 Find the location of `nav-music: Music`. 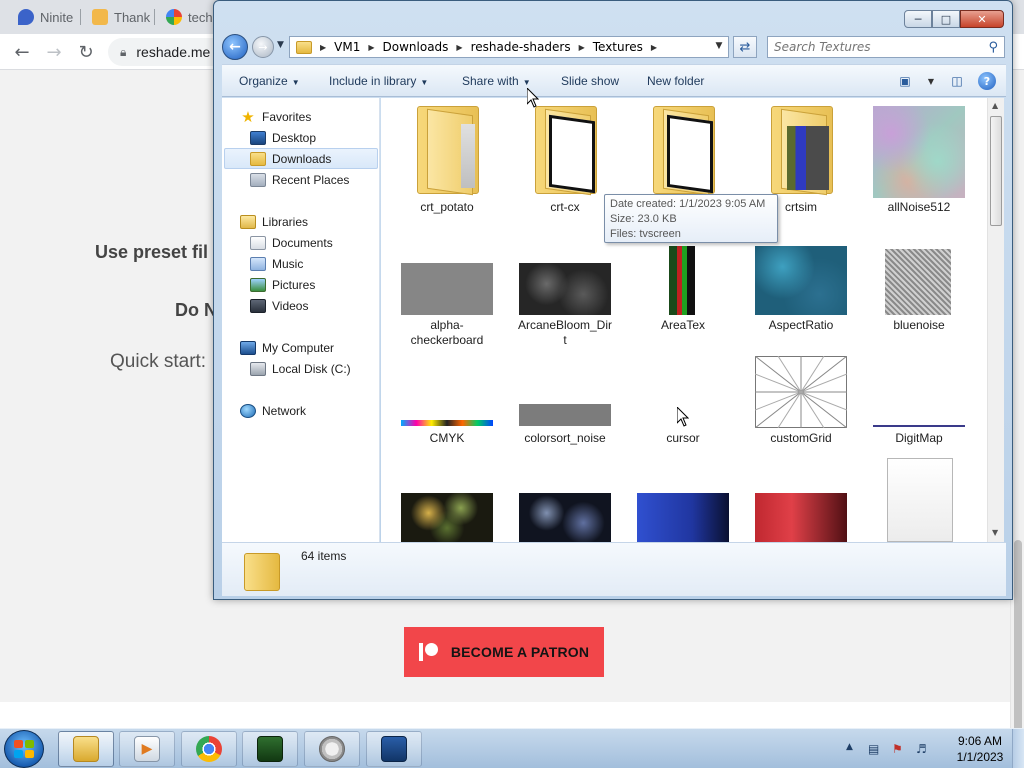

nav-music: Music is located at coordinates (276, 263).